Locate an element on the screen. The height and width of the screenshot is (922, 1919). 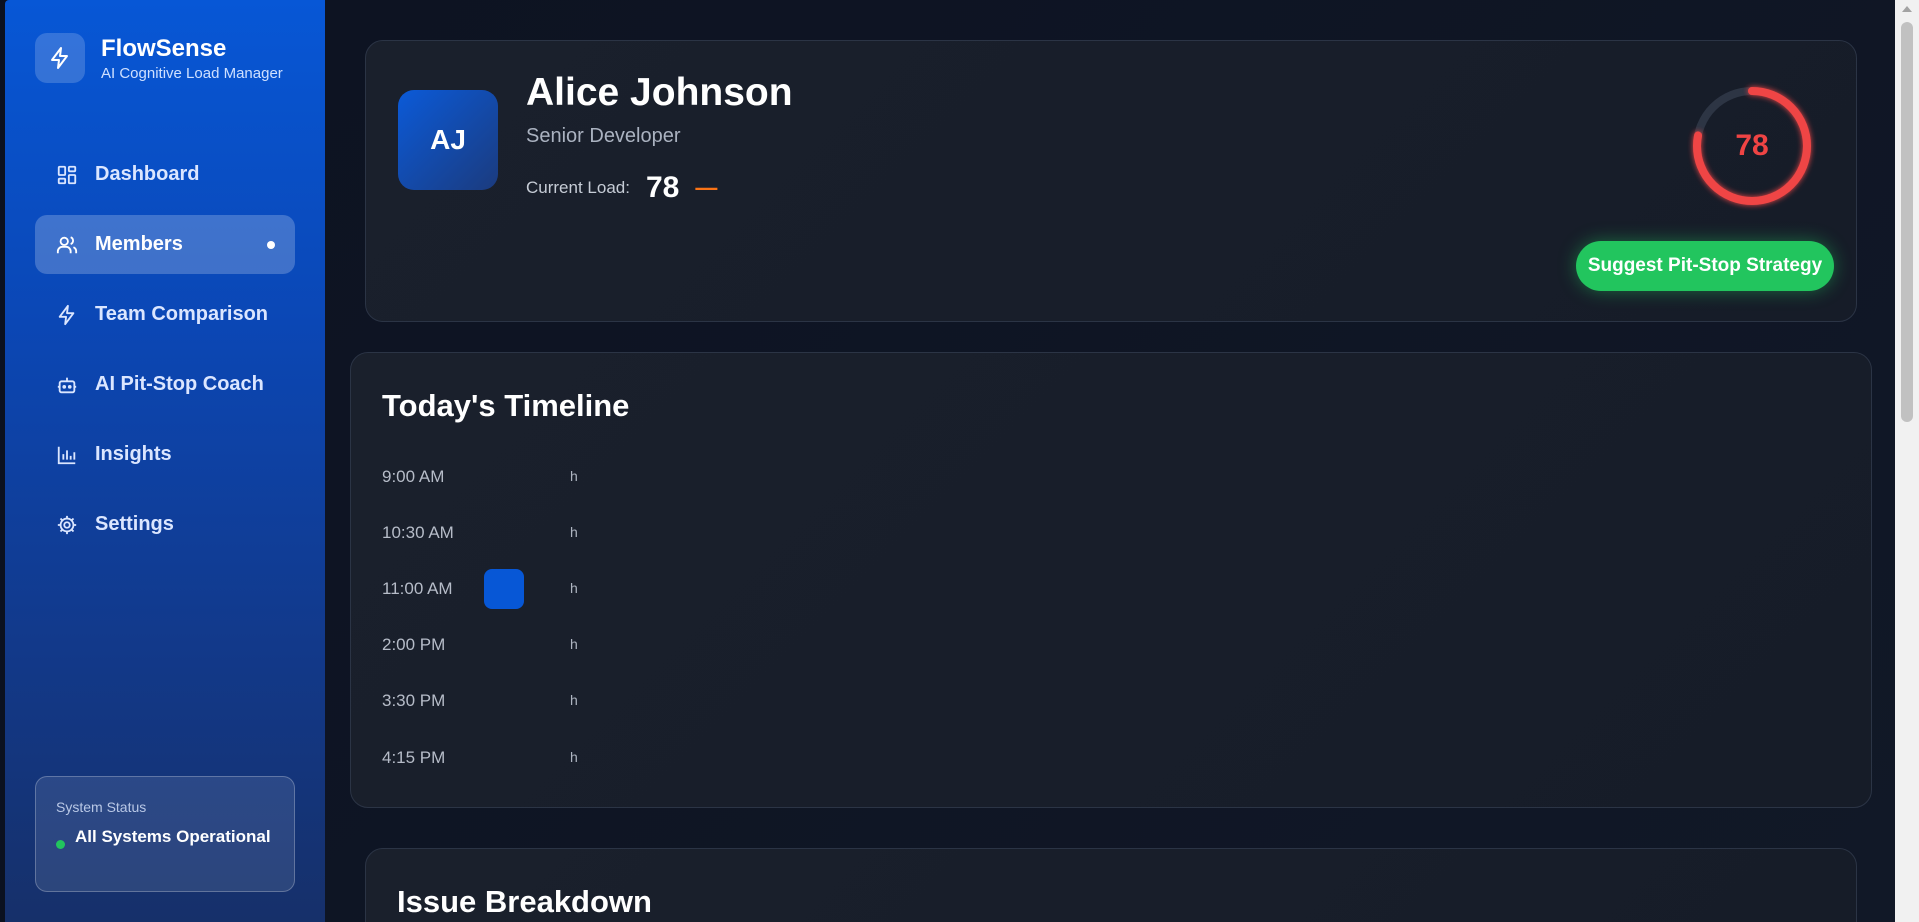
sidebar-item-dashboard: Dashboard is located at coordinates (165, 174).